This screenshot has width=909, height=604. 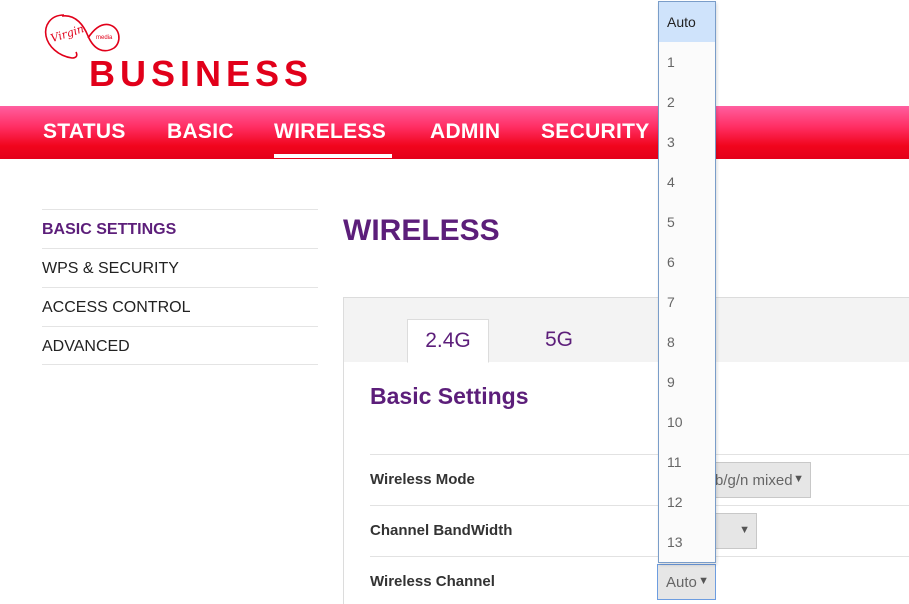 I want to click on channel-option-11: 11, so click(x=687, y=462).